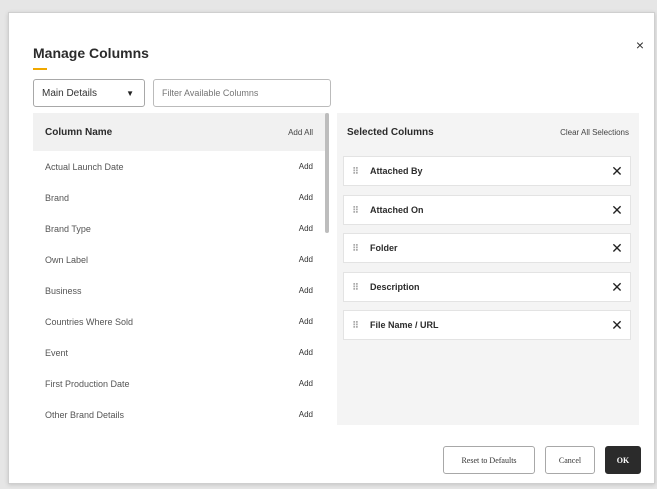  I want to click on filter-columns-input, so click(242, 93).